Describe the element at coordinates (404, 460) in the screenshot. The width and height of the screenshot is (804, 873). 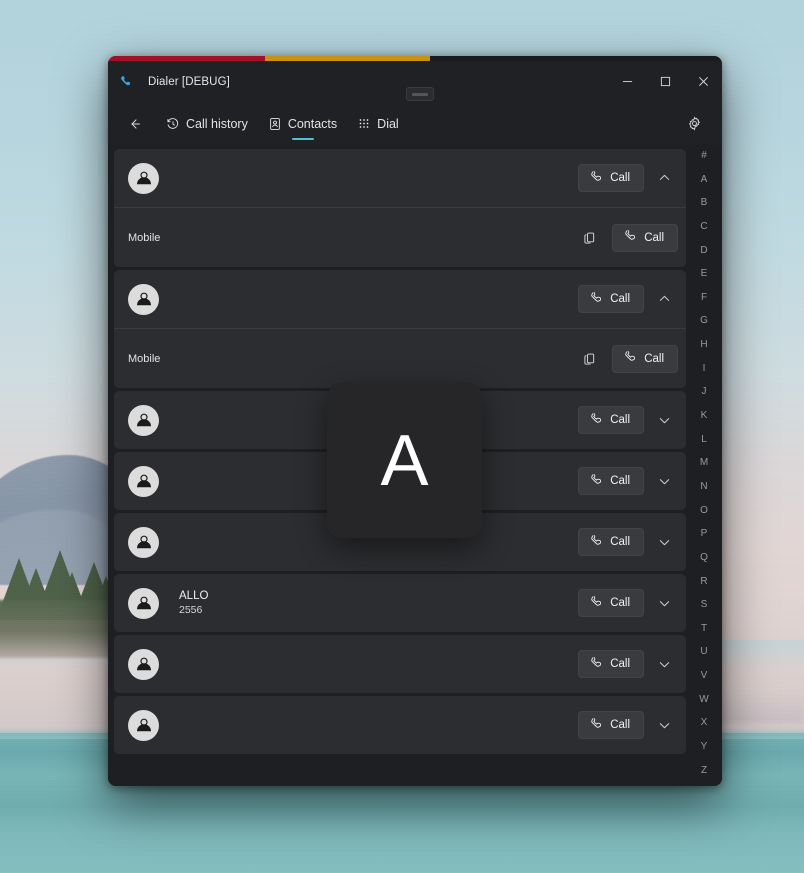
I see `letter-overlay: A` at that location.